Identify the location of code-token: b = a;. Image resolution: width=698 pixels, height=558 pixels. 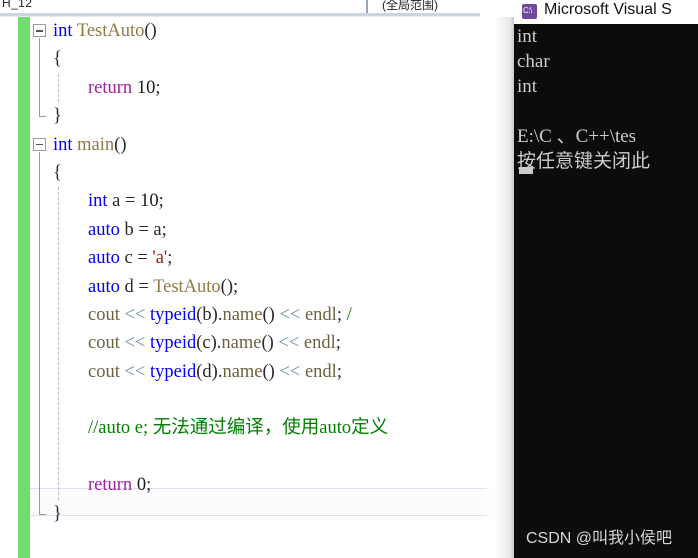
(143, 229).